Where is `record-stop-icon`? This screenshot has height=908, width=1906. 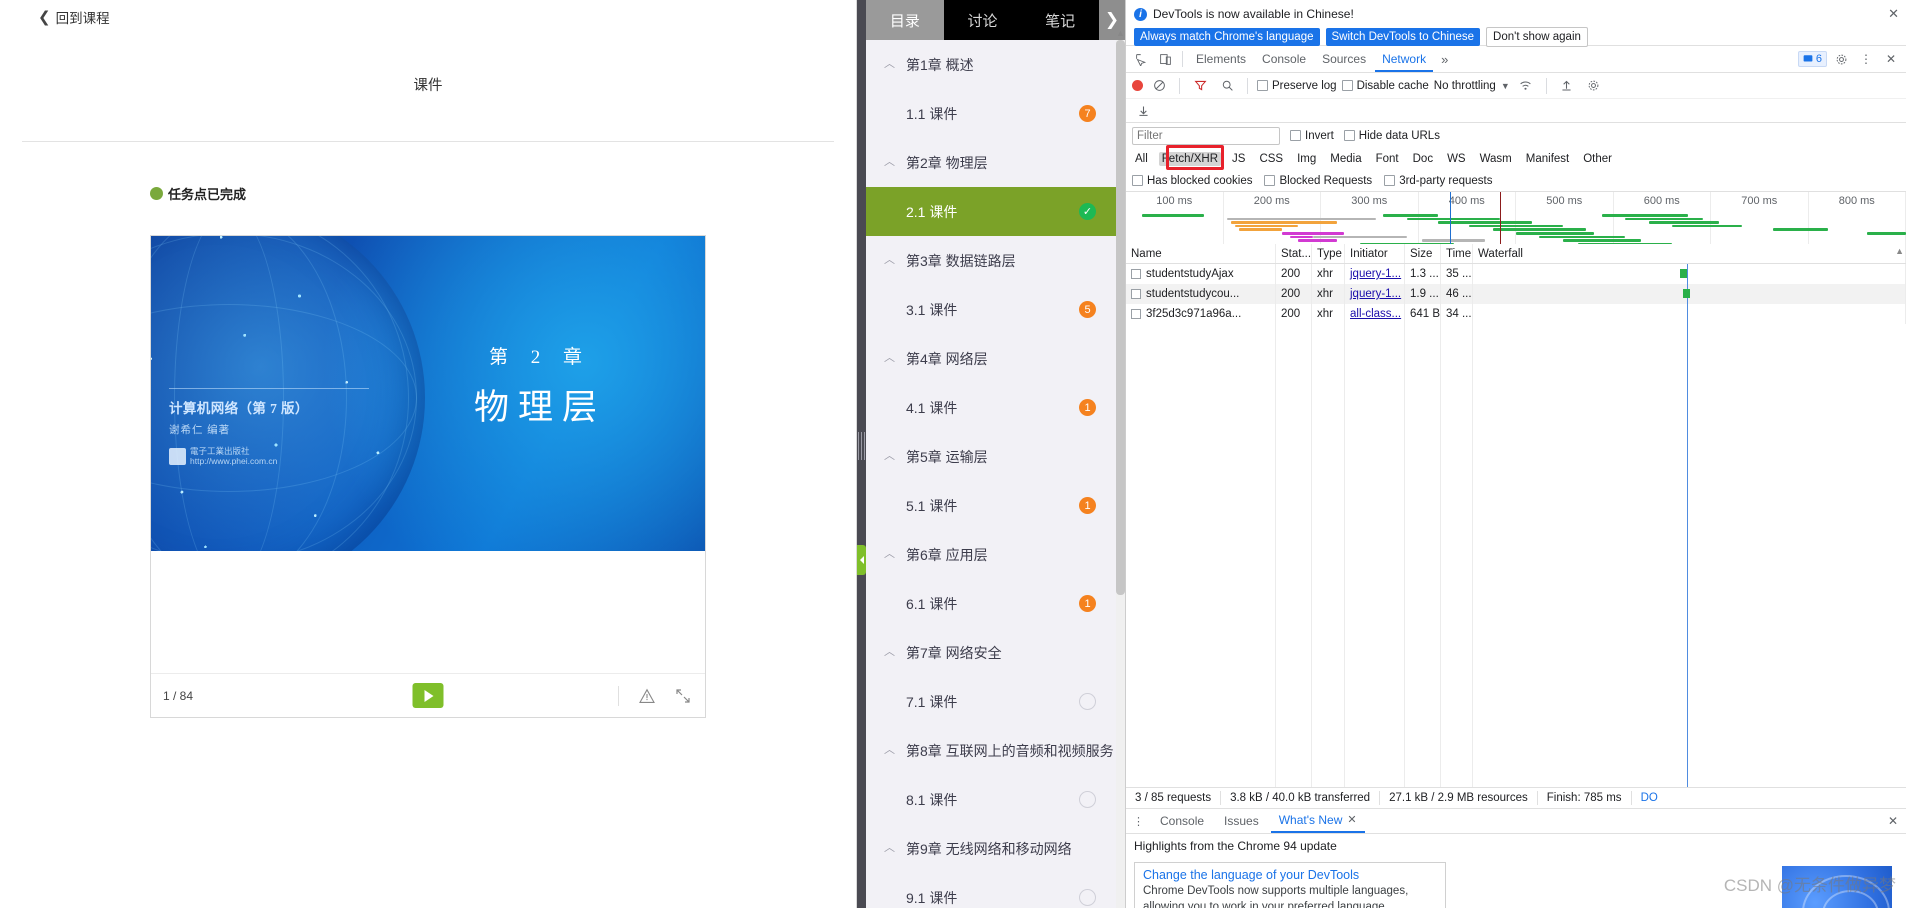
record-stop-icon is located at coordinates (1137, 85).